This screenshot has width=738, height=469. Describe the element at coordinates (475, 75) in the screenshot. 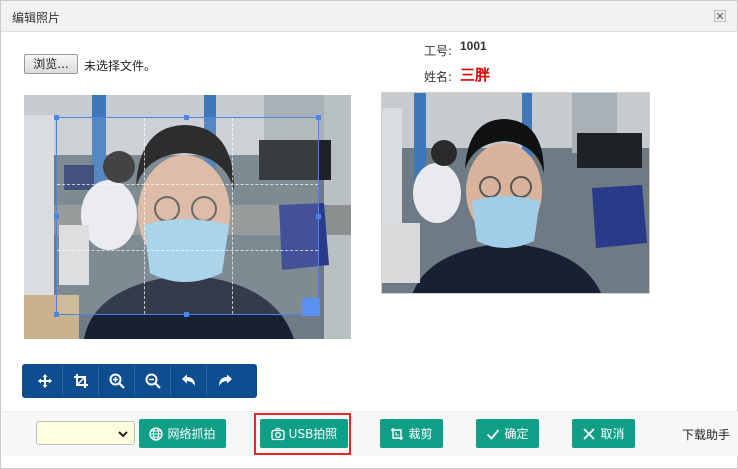

I see `employee-name-value: 三胖` at that location.